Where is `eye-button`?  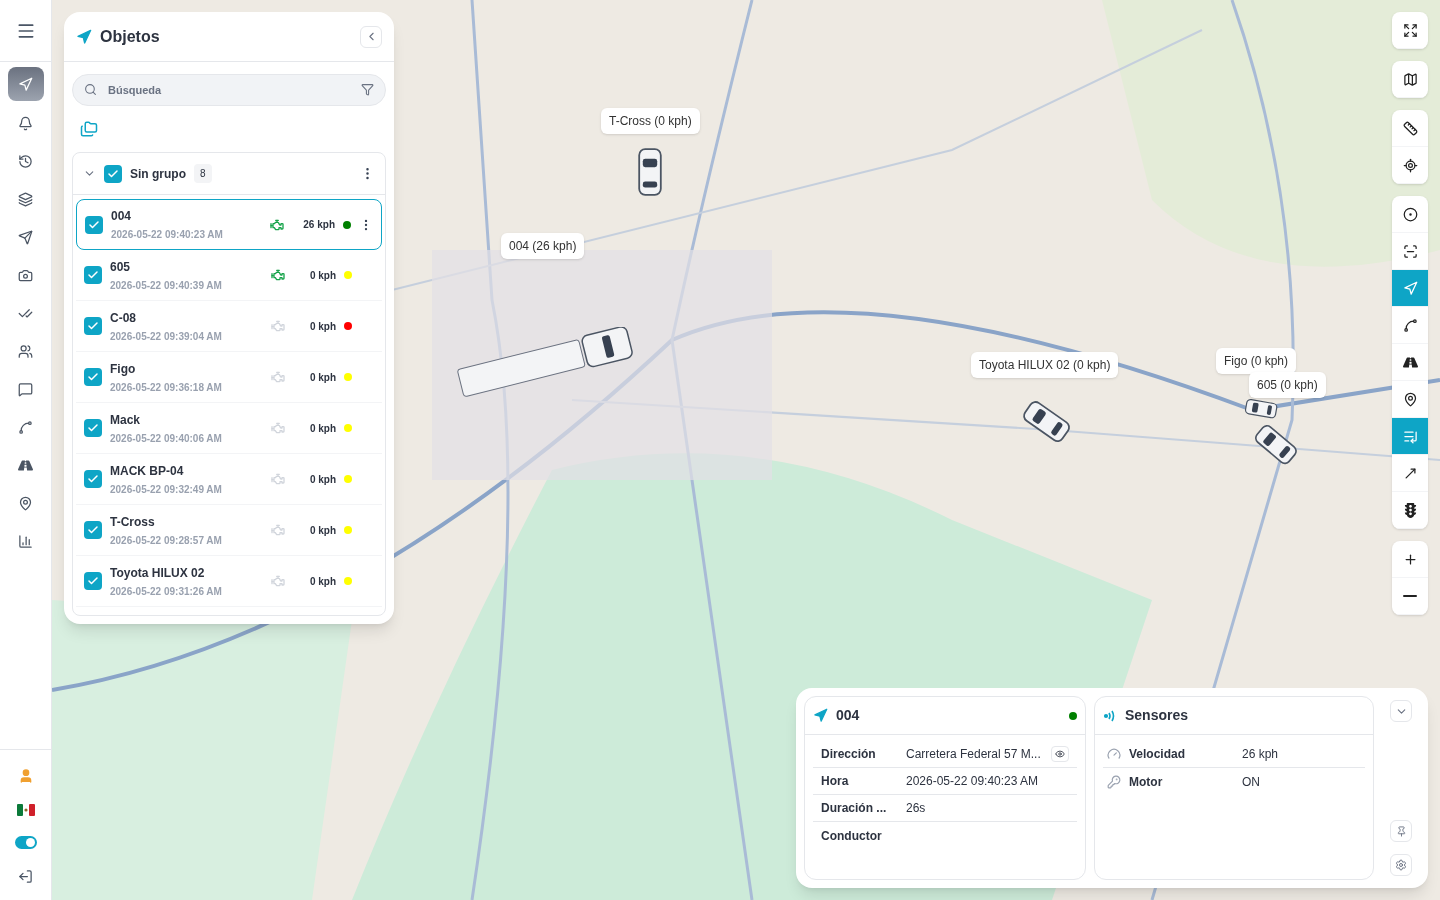
eye-button is located at coordinates (1060, 754).